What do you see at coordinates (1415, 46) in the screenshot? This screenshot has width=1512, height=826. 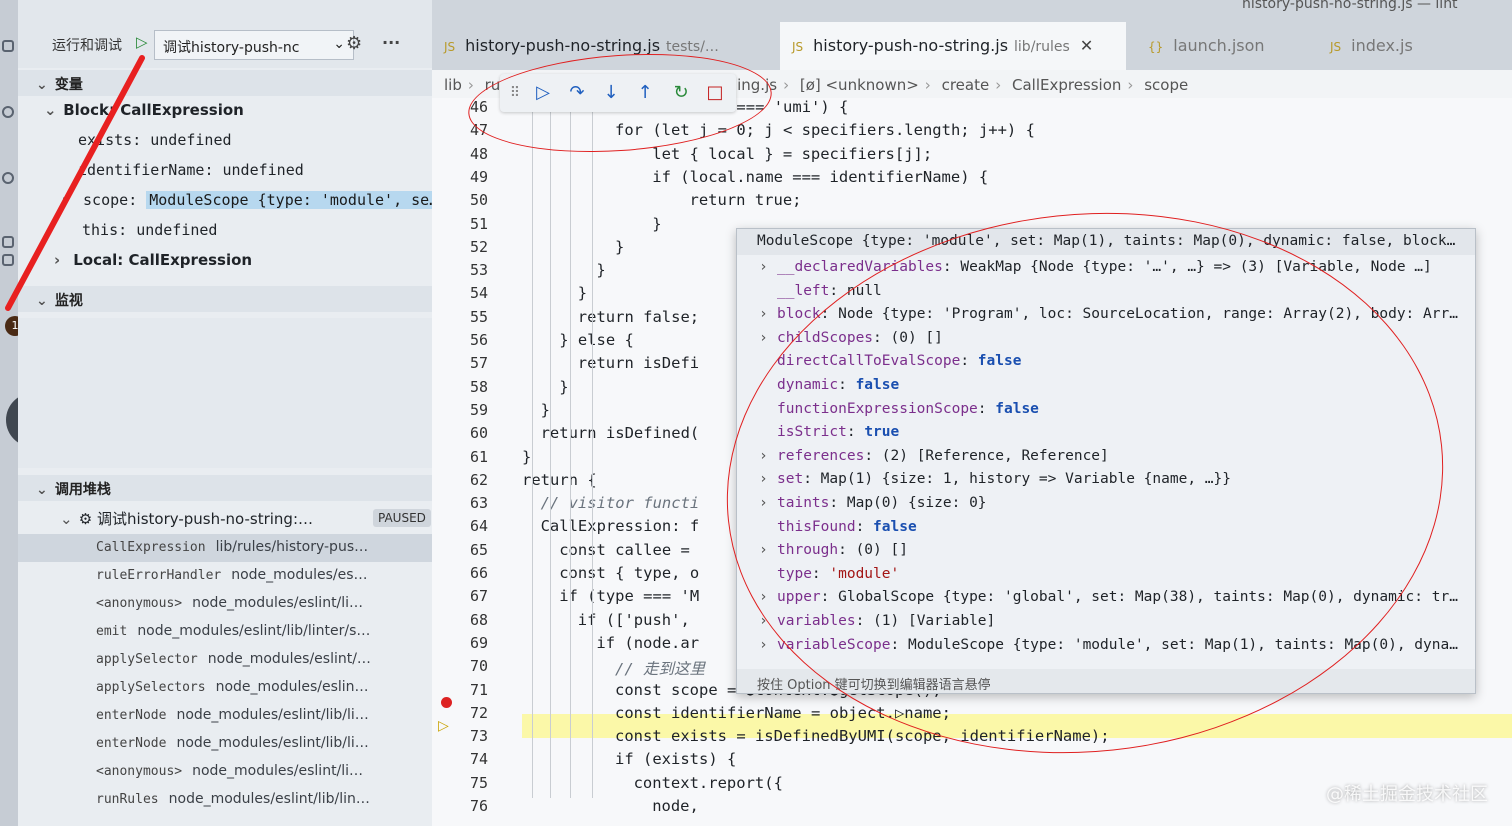 I see `tab-index-js: JS index.js` at bounding box center [1415, 46].